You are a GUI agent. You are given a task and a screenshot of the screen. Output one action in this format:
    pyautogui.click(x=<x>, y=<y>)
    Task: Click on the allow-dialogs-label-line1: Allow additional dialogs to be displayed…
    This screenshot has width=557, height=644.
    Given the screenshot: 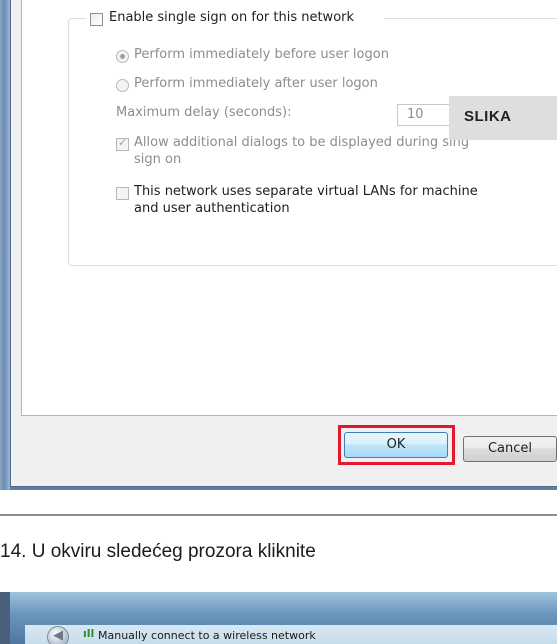 What is the action you would take?
    pyautogui.click(x=302, y=142)
    